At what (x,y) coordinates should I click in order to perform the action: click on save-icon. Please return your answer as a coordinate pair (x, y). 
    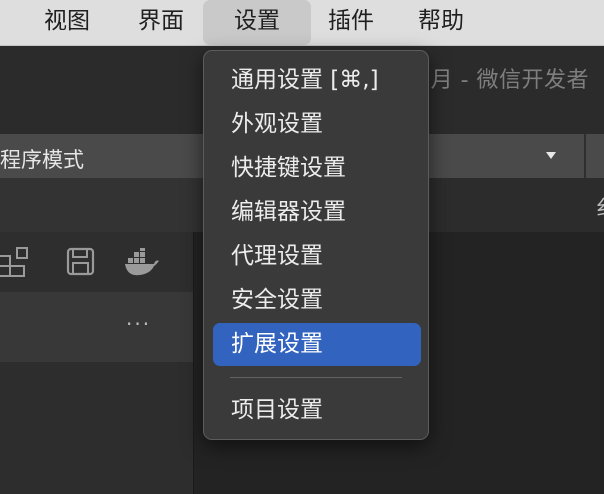
    Looking at the image, I should click on (81, 264).